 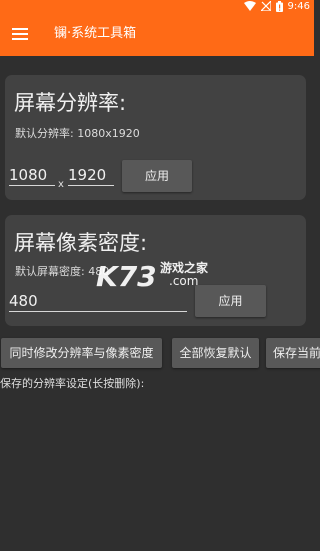 What do you see at coordinates (298, 6) in the screenshot?
I see `status-time: 9:46` at bounding box center [298, 6].